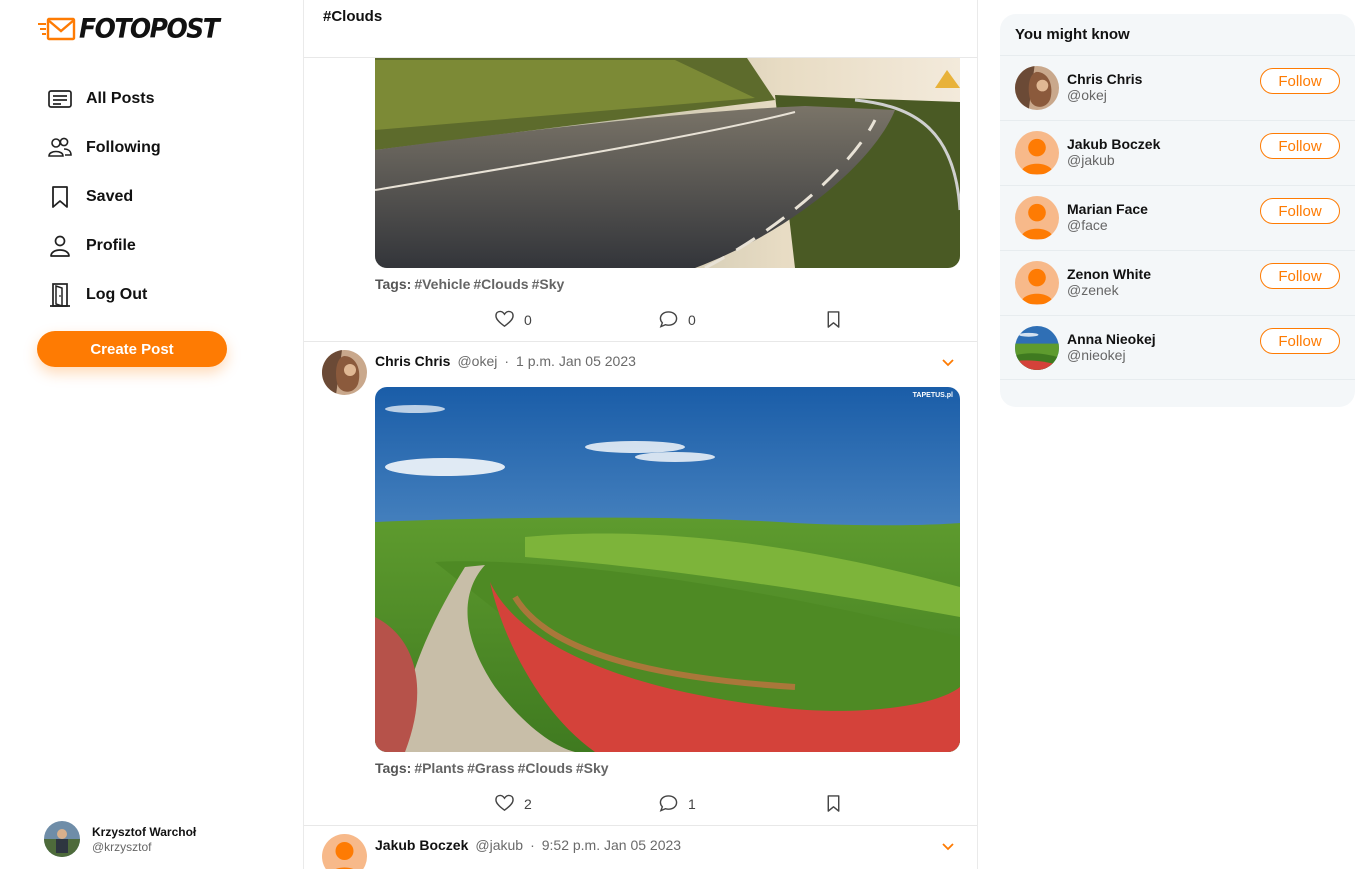 The width and height of the screenshot is (1361, 869). I want to click on nav-following: Following, so click(104, 147).